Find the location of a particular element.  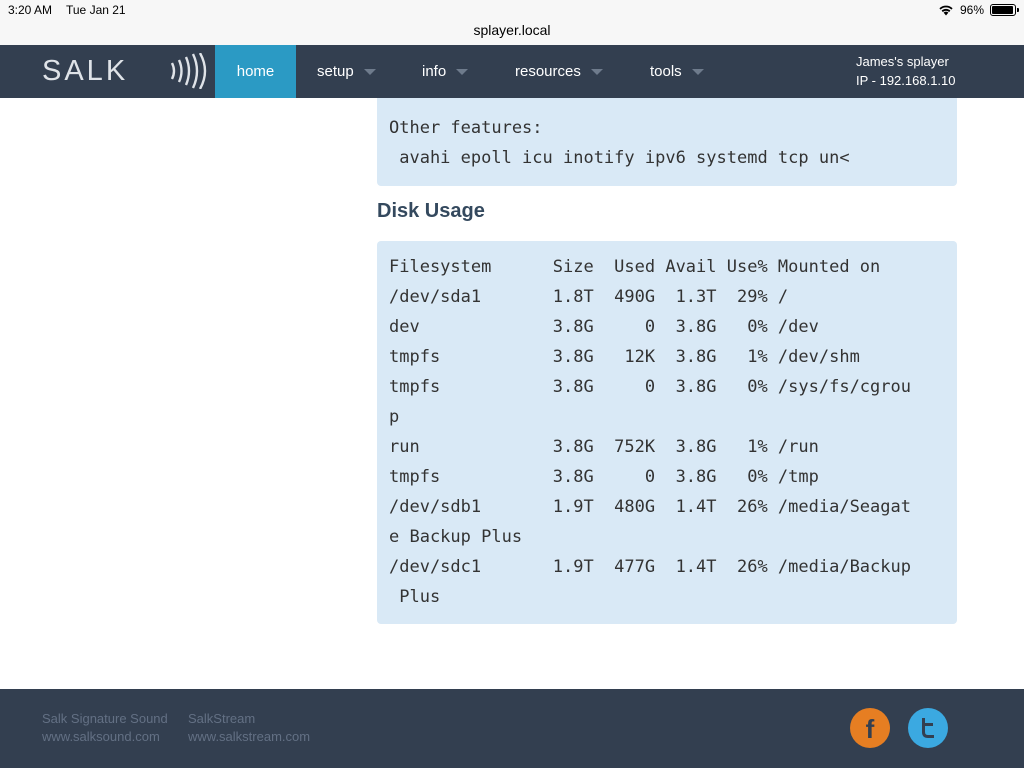

disk-line: tmpfs 3.8G 12K 3.8G 1% /dev/shm is located at coordinates (624, 357).